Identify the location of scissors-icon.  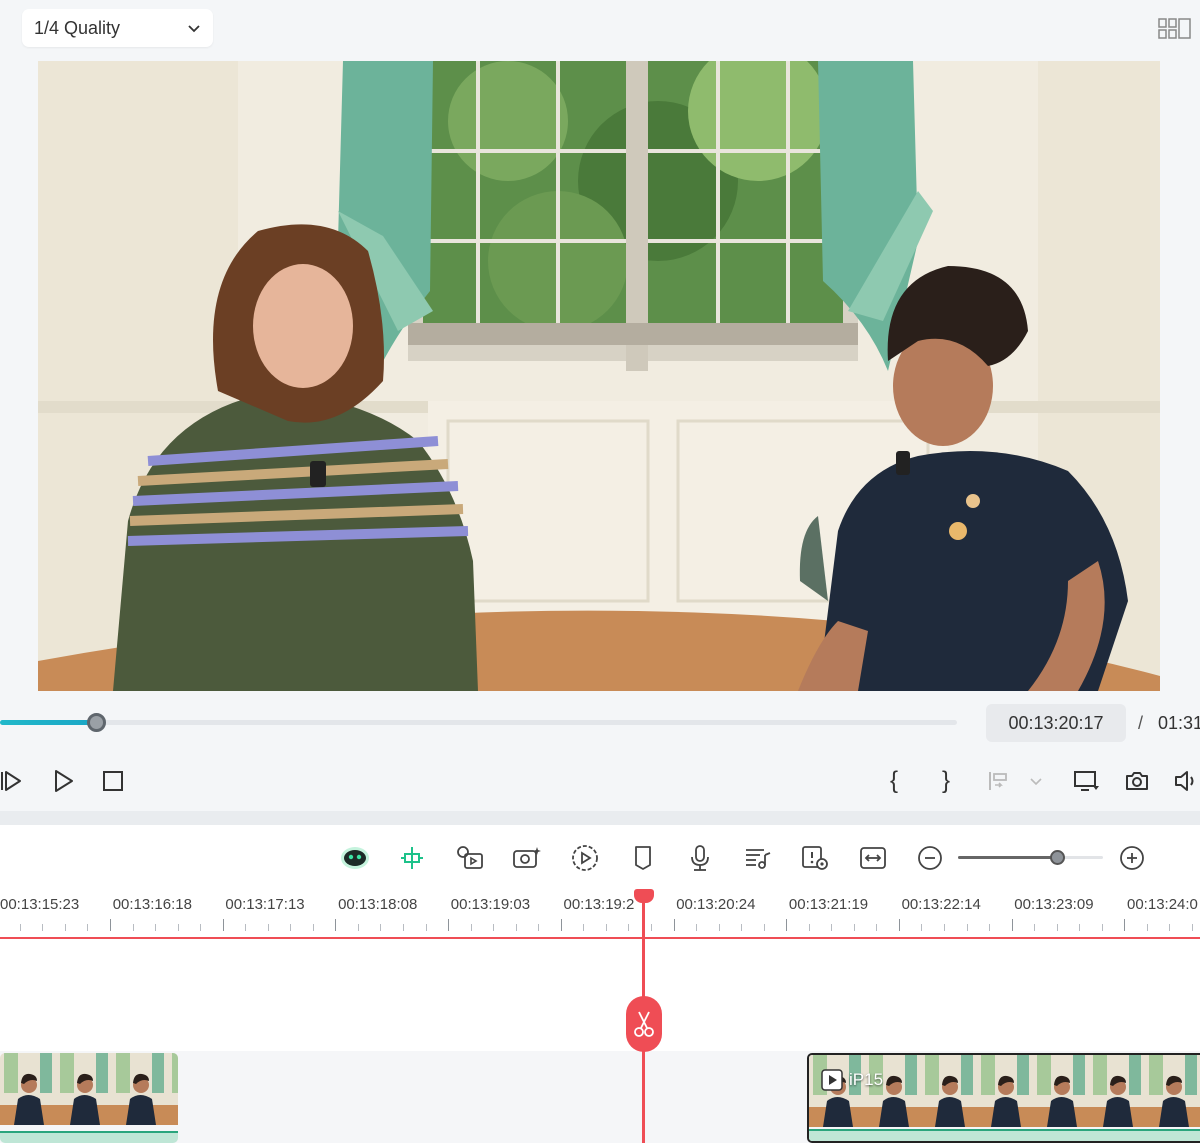
(644, 1024).